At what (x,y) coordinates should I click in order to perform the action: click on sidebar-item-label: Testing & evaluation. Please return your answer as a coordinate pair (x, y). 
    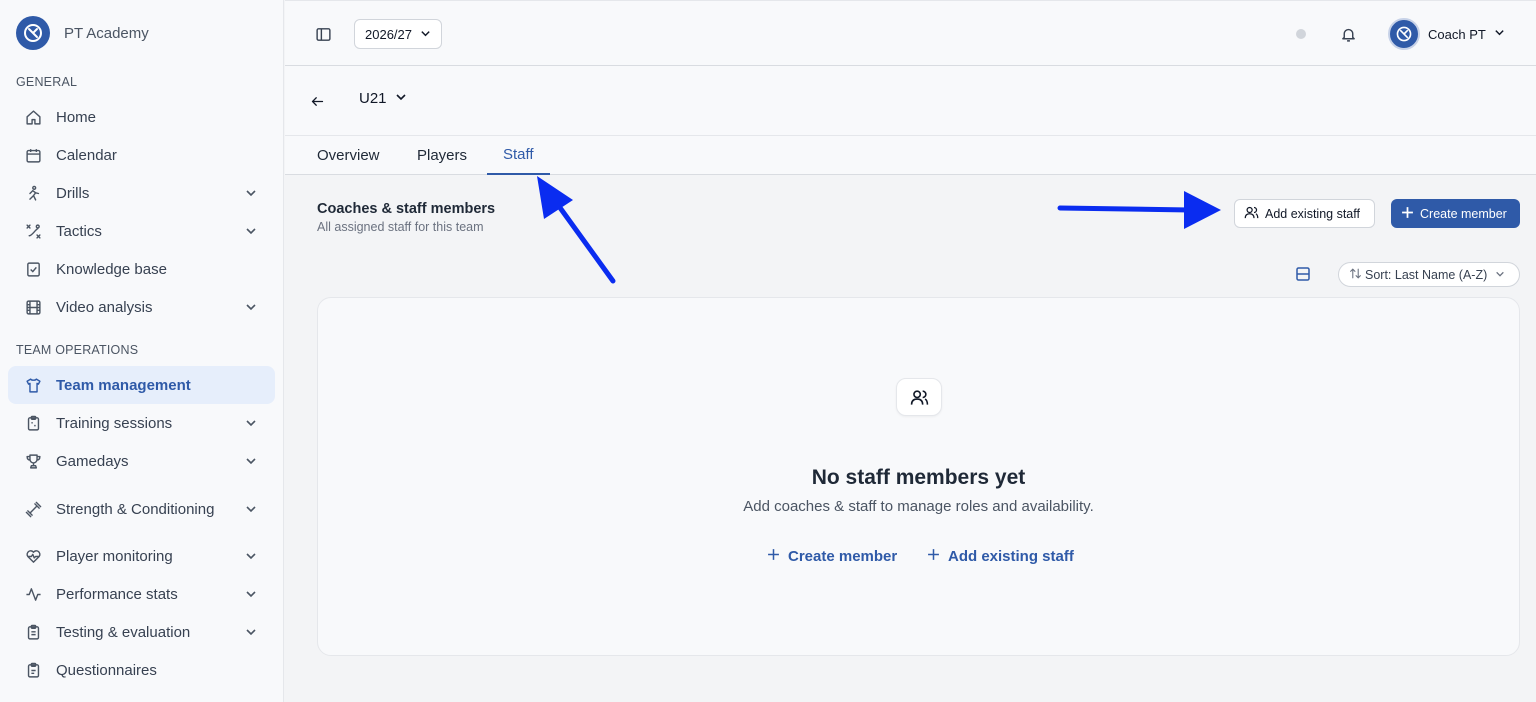
    Looking at the image, I should click on (123, 632).